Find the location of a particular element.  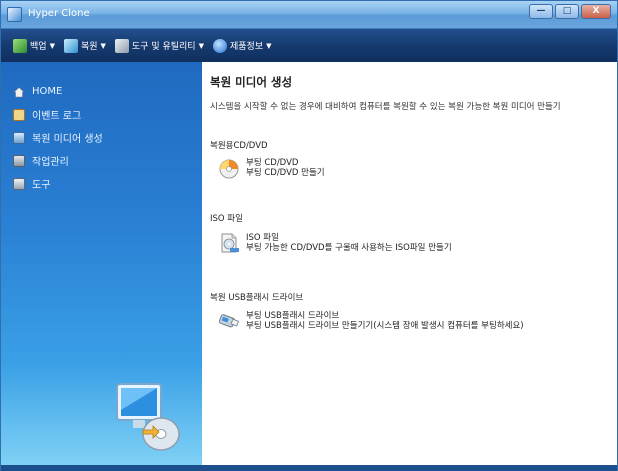

menu-backup-label: 백업 is located at coordinates (38, 47).